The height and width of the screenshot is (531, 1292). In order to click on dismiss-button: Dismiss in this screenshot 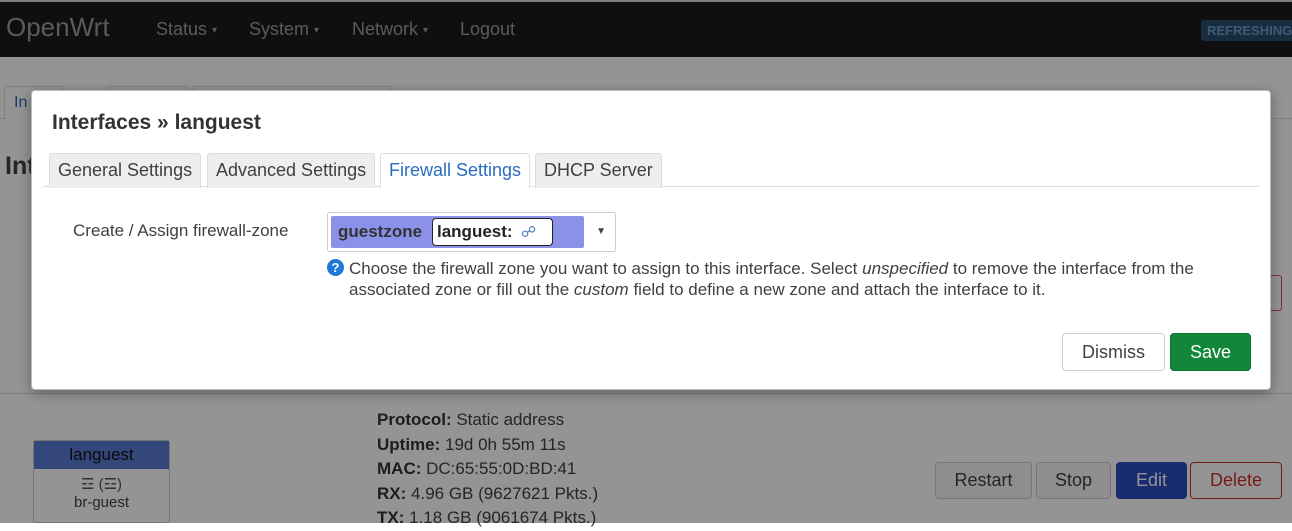, I will do `click(1113, 352)`.